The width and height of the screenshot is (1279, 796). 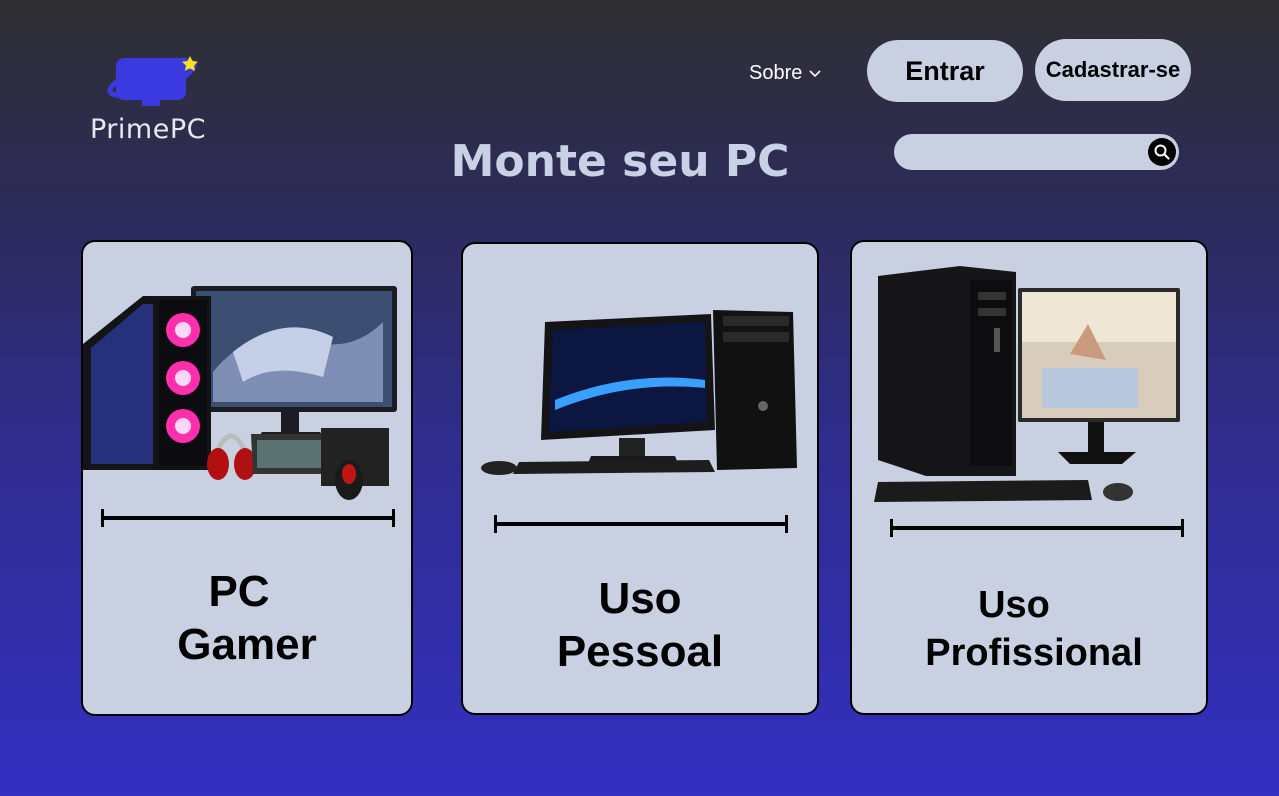 I want to click on card-label: PC Gamer, so click(x=247, y=619).